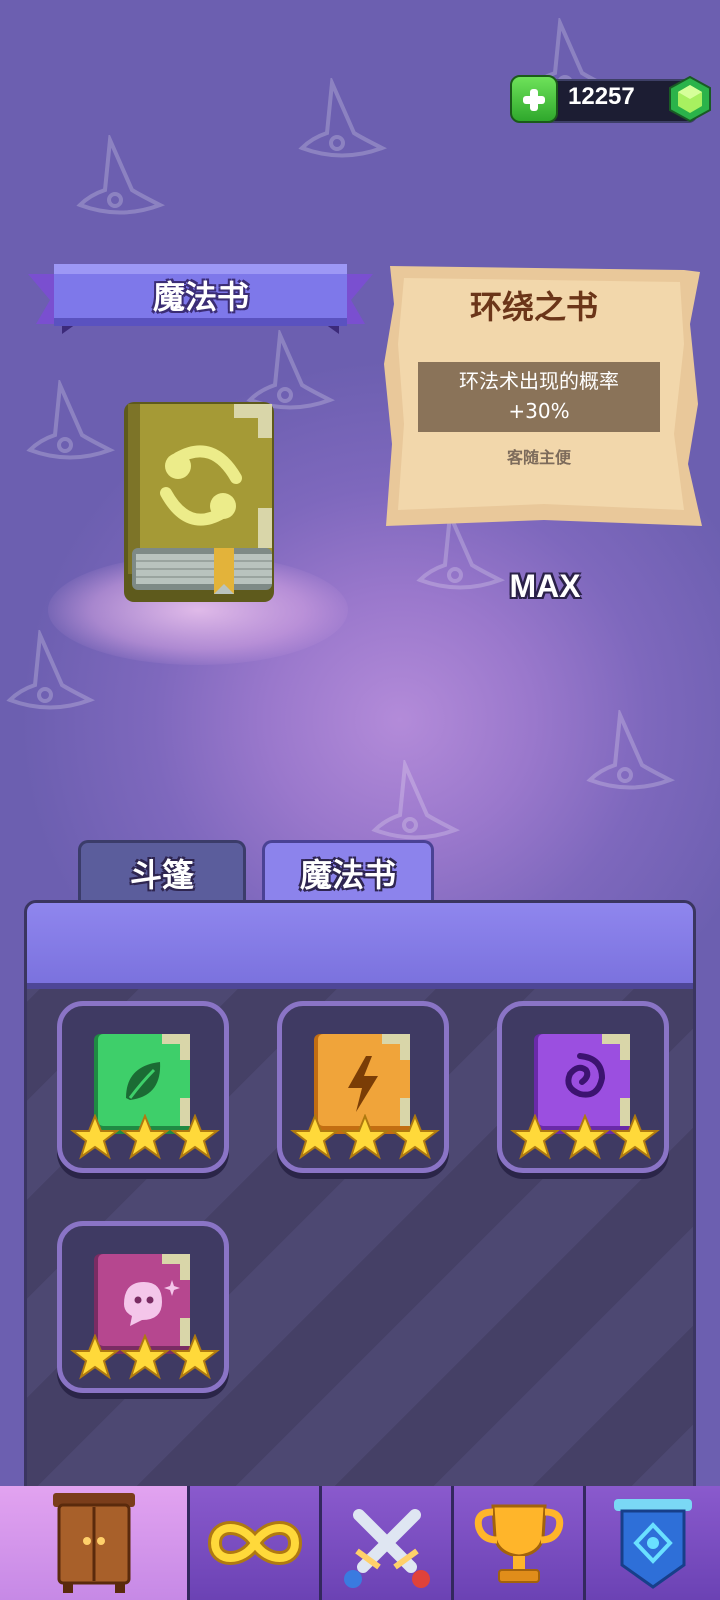 This screenshot has height=1600, width=720. What do you see at coordinates (601, 96) in the screenshot?
I see `currency-amount: 12257` at bounding box center [601, 96].